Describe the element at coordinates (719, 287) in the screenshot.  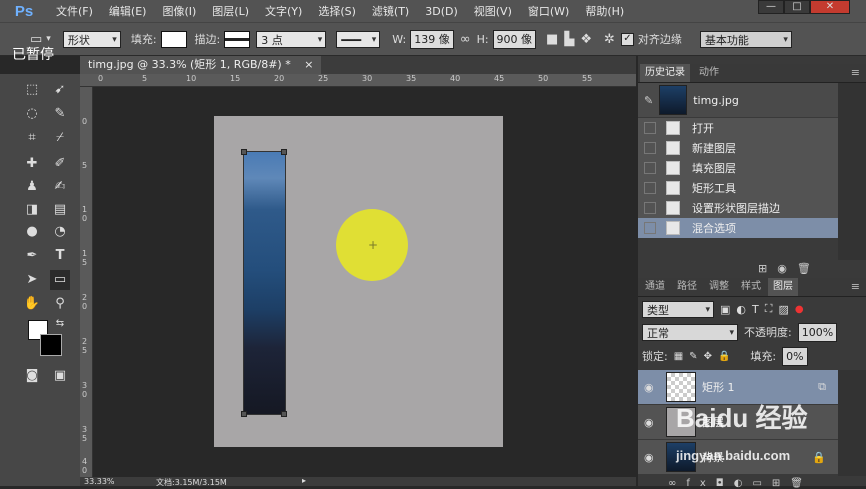
I see `tab-adjustments: 调整` at that location.